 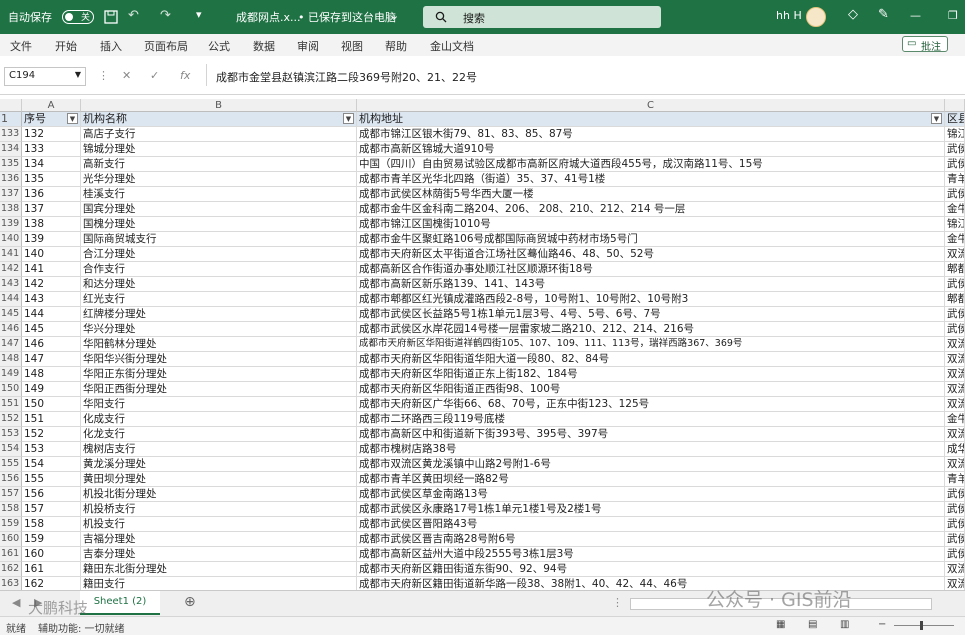 I want to click on cell-address: 成都市高新区锦城大道910号, so click(x=651, y=149).